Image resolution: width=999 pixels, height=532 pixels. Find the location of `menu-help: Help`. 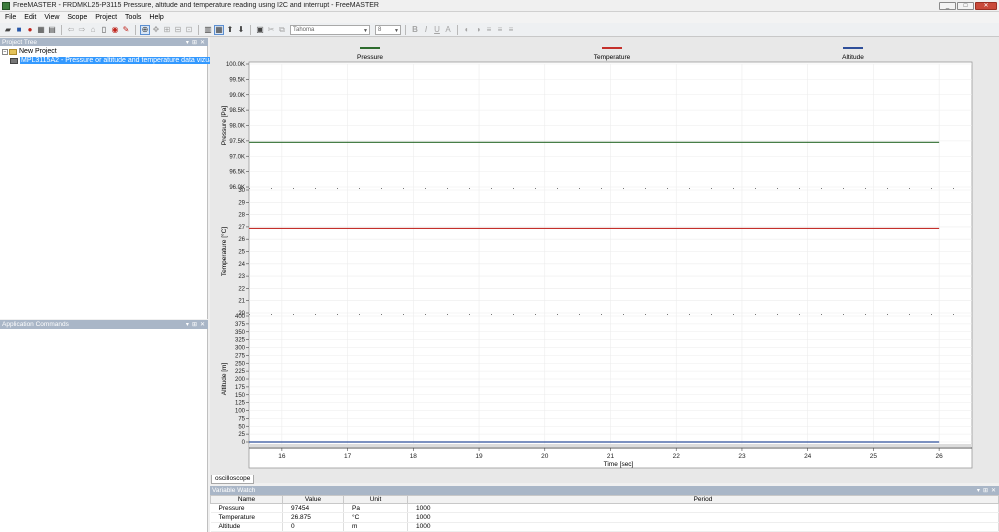

menu-help: Help is located at coordinates (156, 17).